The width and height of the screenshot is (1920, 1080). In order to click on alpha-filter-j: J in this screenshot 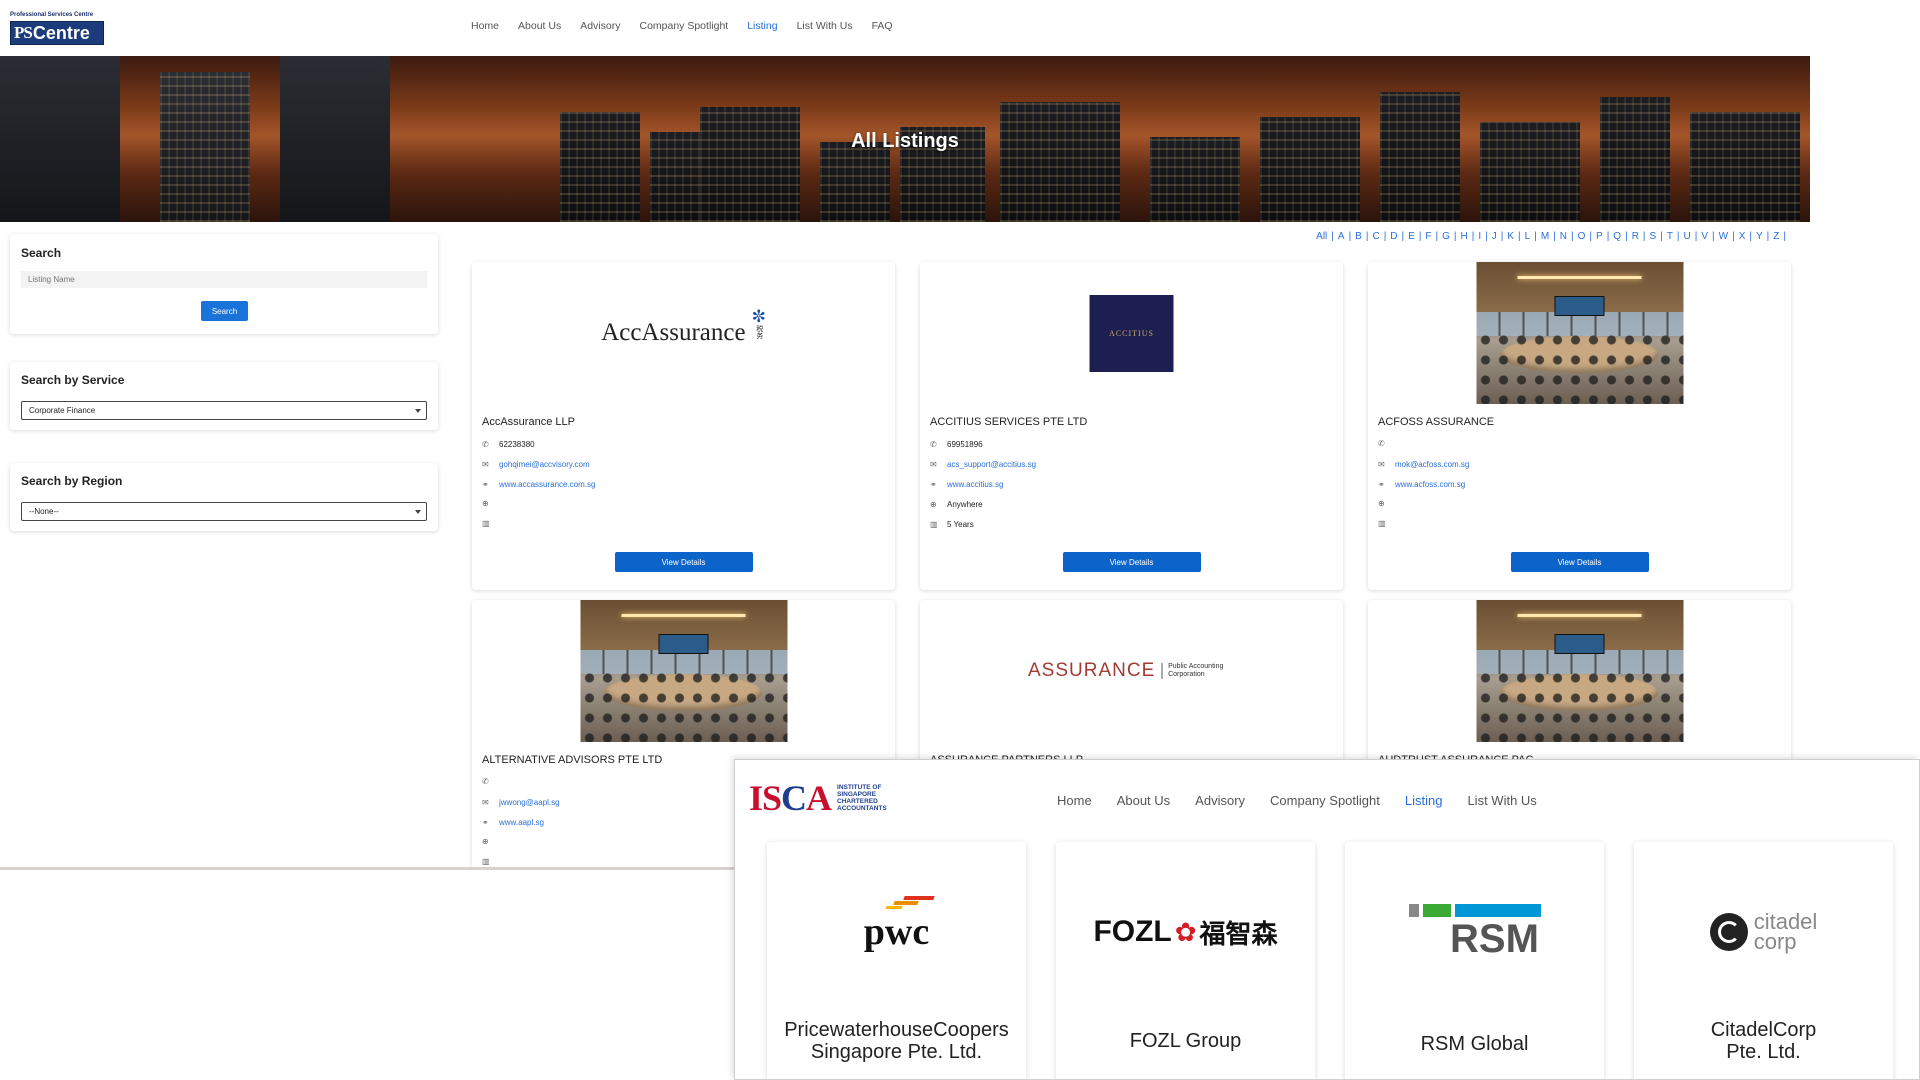, I will do `click(1494, 236)`.